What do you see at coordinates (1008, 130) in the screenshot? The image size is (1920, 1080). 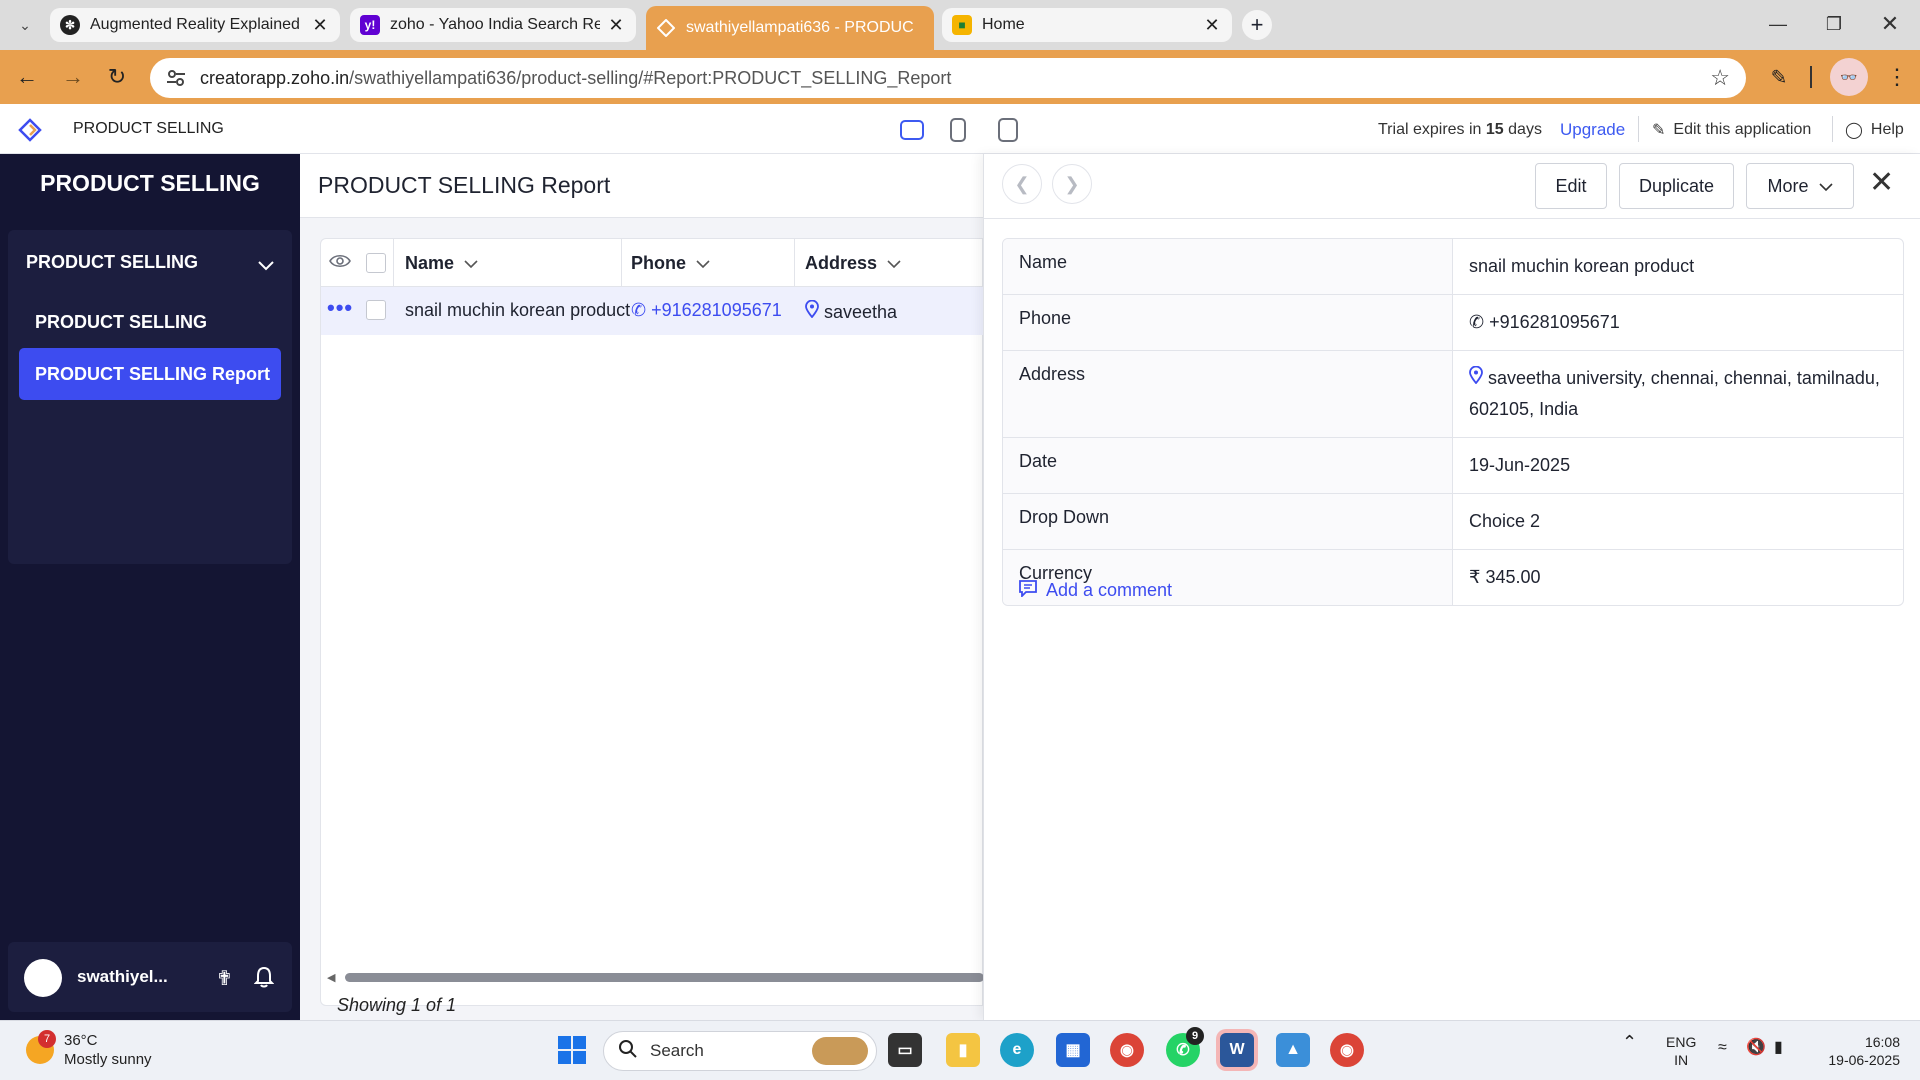 I see `tablet-view-icon` at bounding box center [1008, 130].